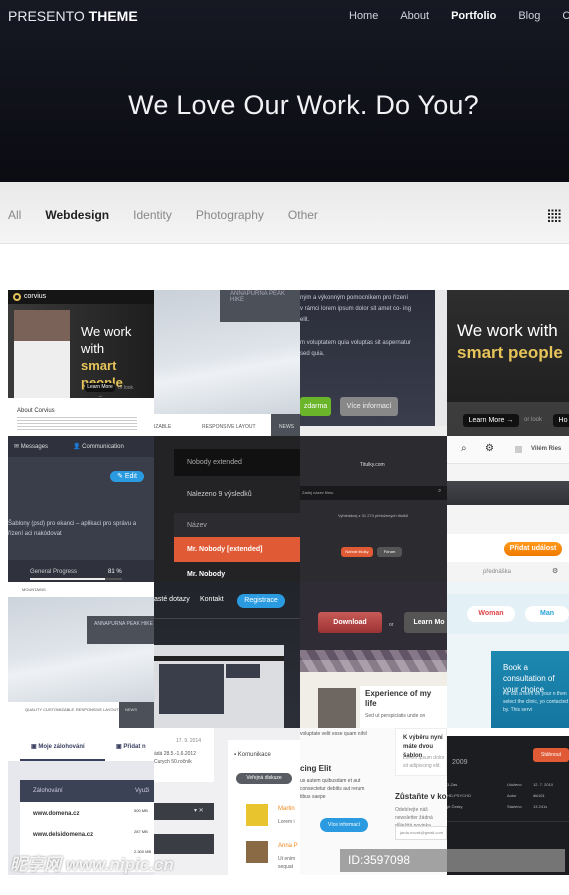 Image resolution: width=569 pixels, height=895 pixels. Describe the element at coordinates (357, 552) in the screenshot. I see `upload-button: Nahrát titulky` at that location.